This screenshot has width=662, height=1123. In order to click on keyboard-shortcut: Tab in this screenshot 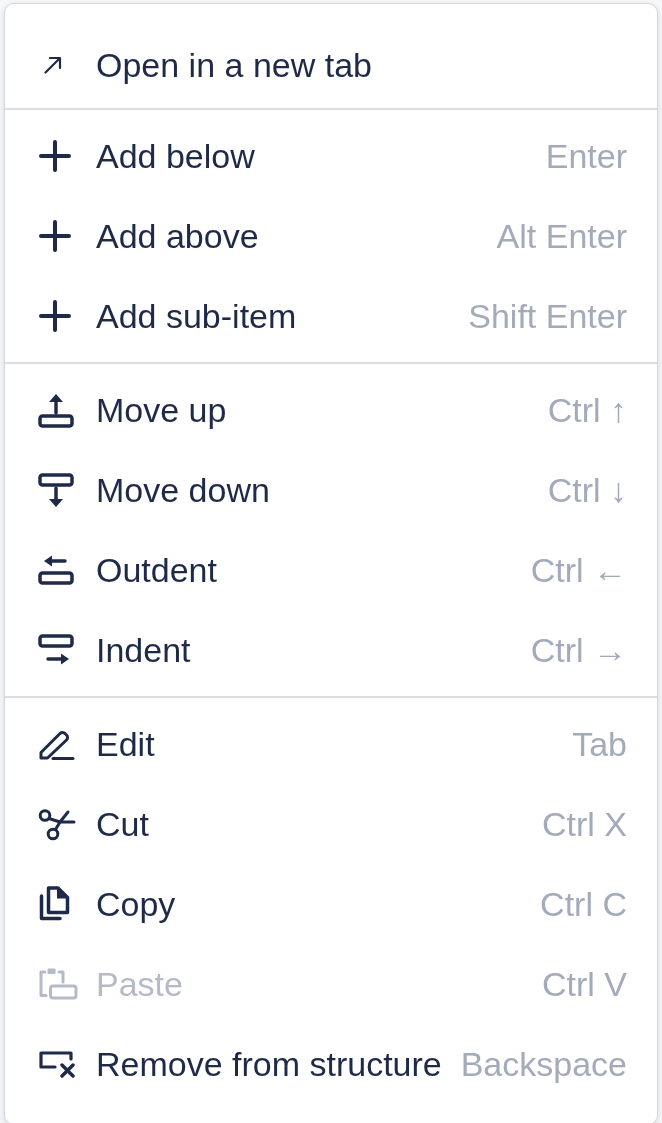, I will do `click(599, 744)`.